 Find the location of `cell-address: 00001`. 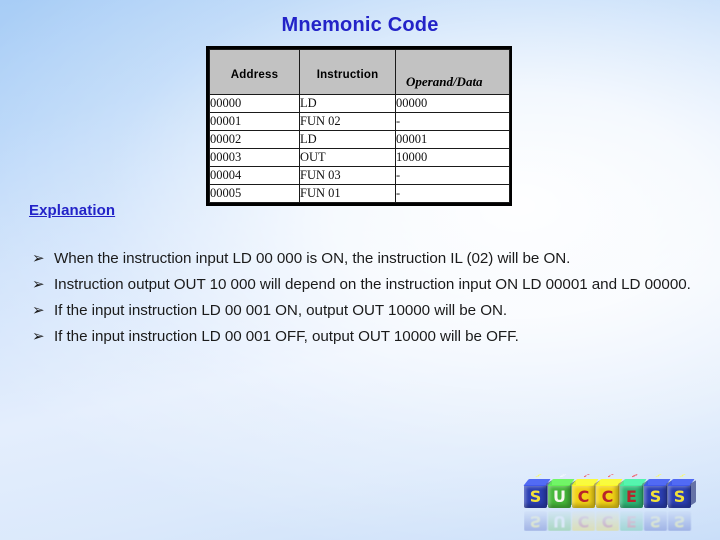

cell-address: 00001 is located at coordinates (254, 121).